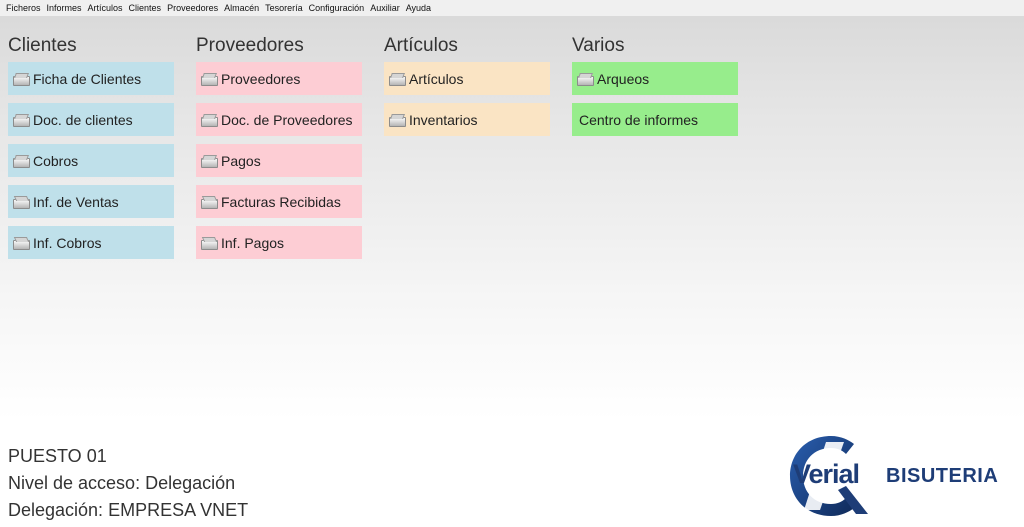  I want to click on tile-doc-de-proveedores: Doc. de Proveedores, so click(279, 119).